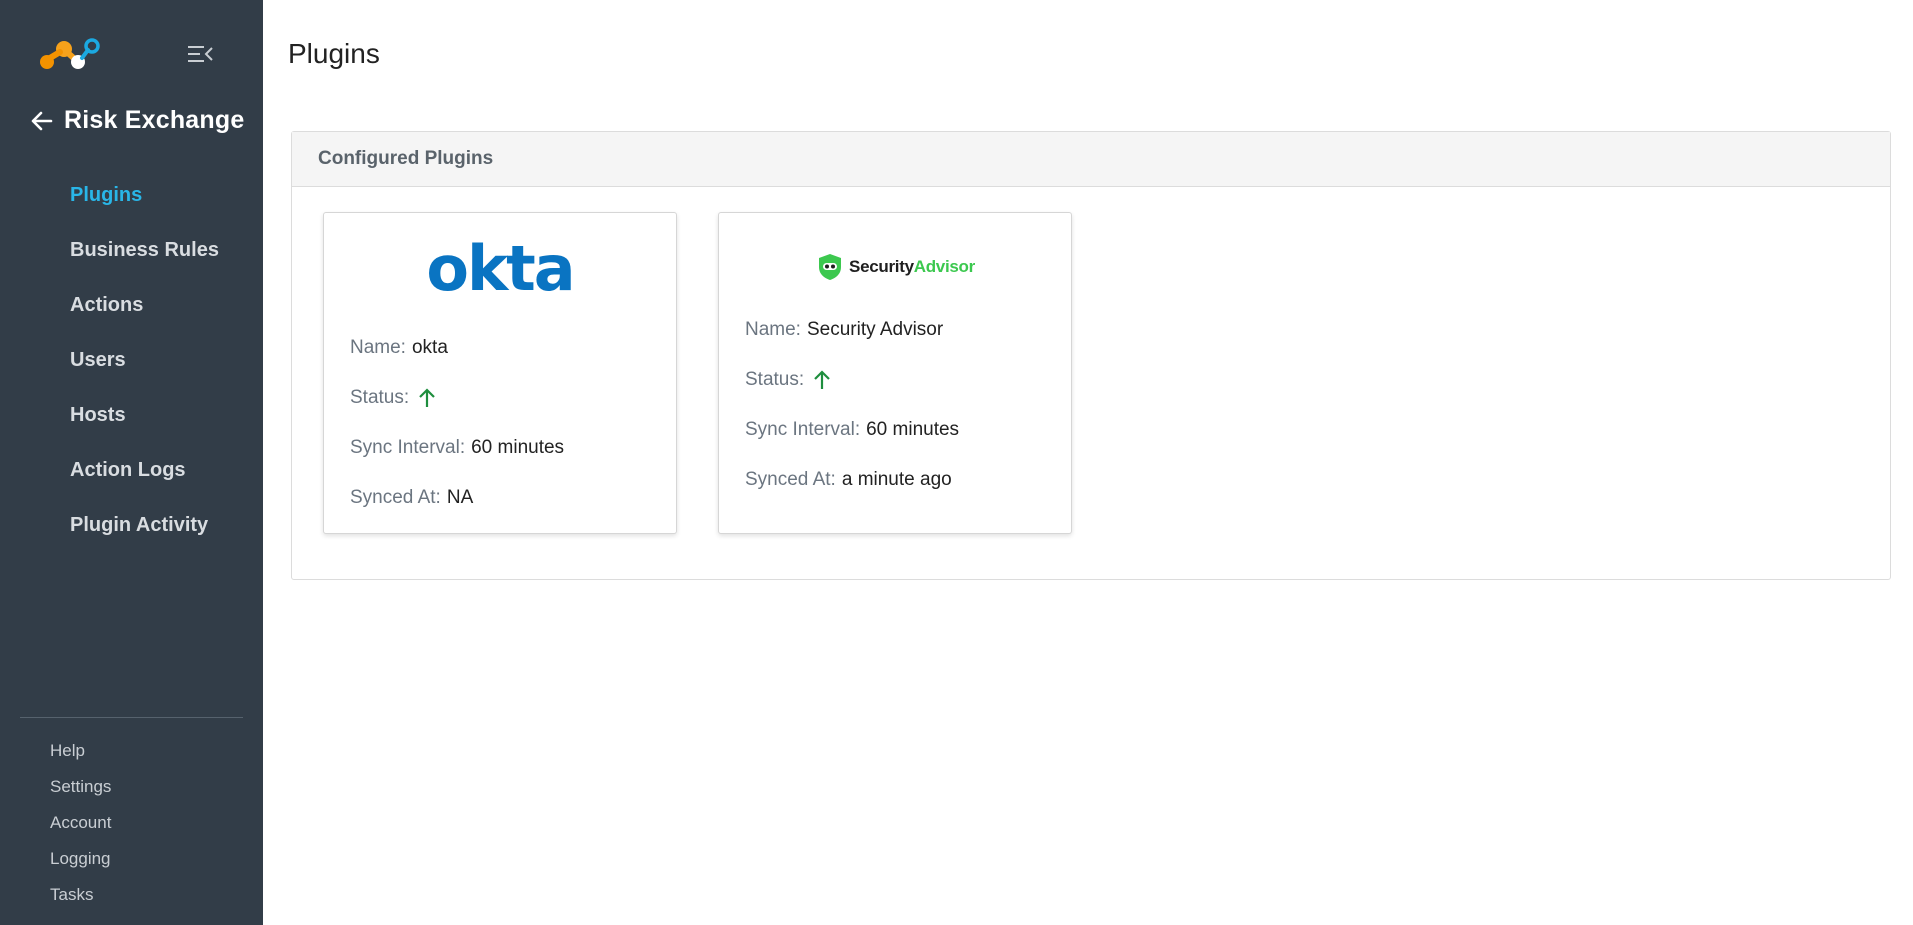 This screenshot has height=925, width=1913. What do you see at coordinates (830, 267) in the screenshot?
I see `security-advisor-shield-icon` at bounding box center [830, 267].